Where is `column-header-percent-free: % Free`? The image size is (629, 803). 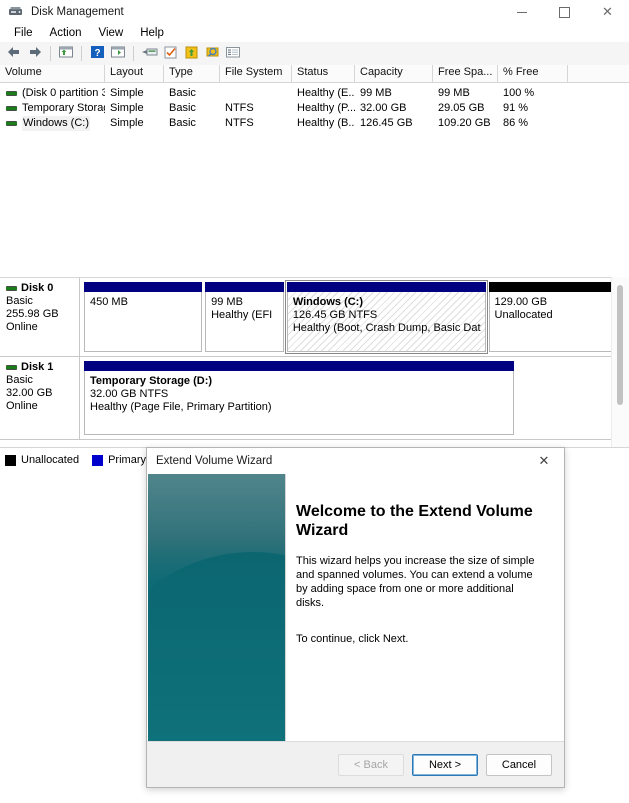
column-header-percent-free: % Free is located at coordinates (533, 73).